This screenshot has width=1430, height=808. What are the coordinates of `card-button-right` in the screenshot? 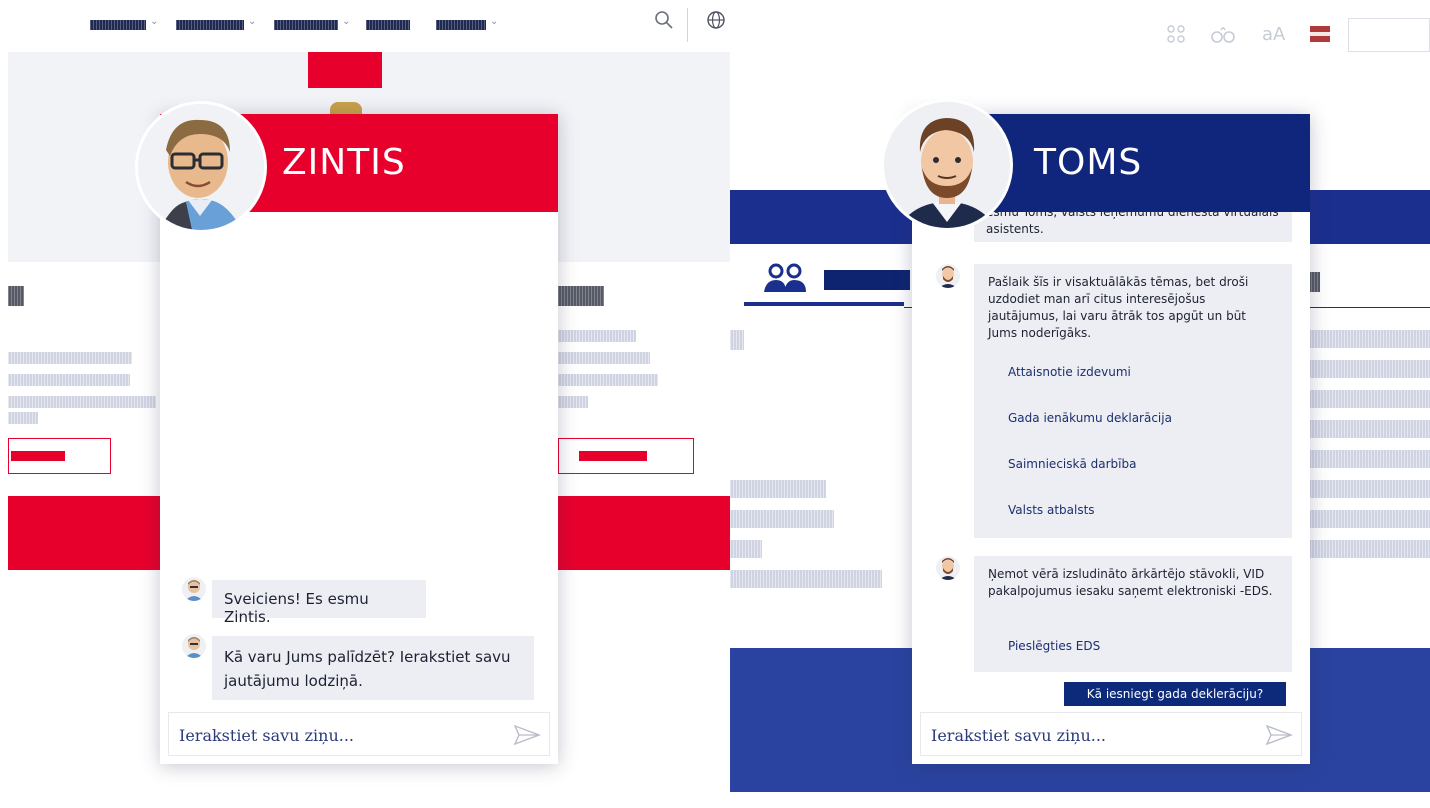 It's located at (626, 456).